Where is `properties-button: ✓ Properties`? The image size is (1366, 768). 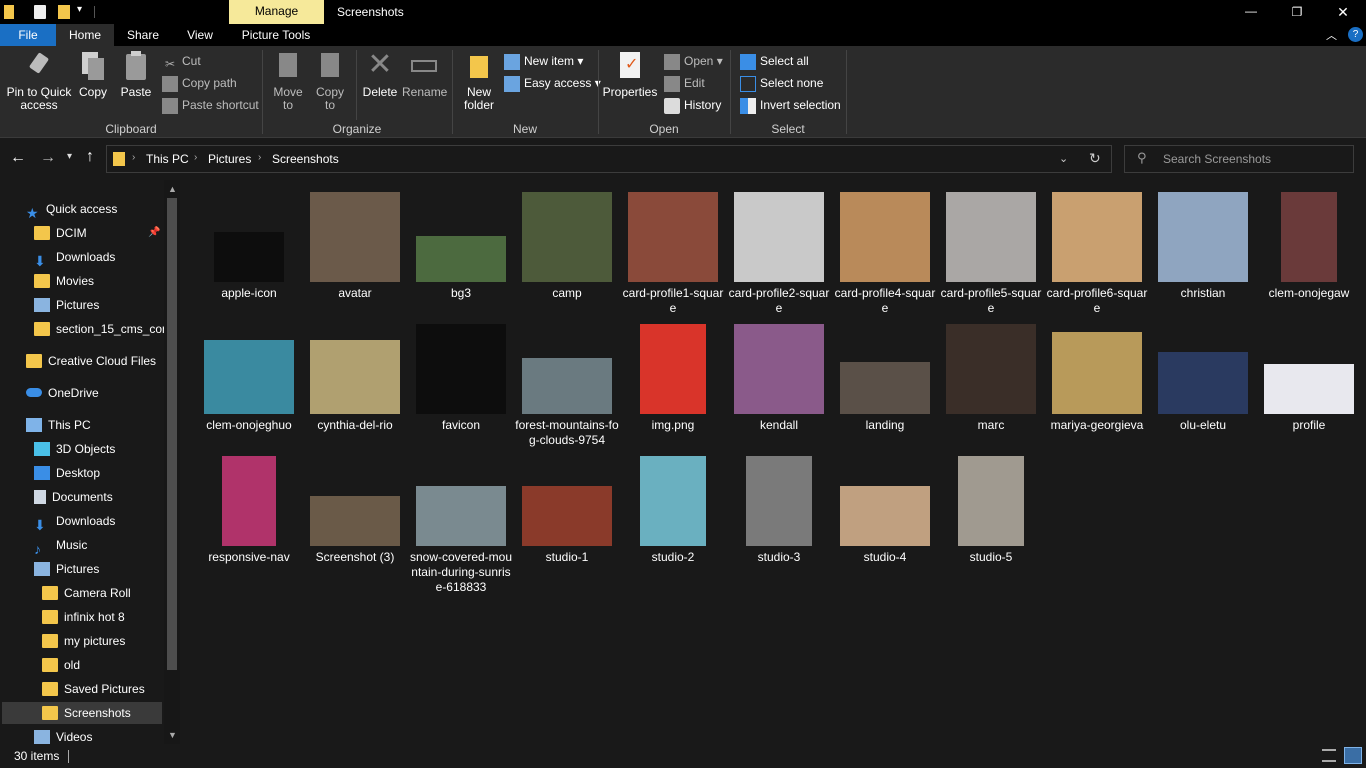
properties-button: ✓ Properties is located at coordinates (630, 74).